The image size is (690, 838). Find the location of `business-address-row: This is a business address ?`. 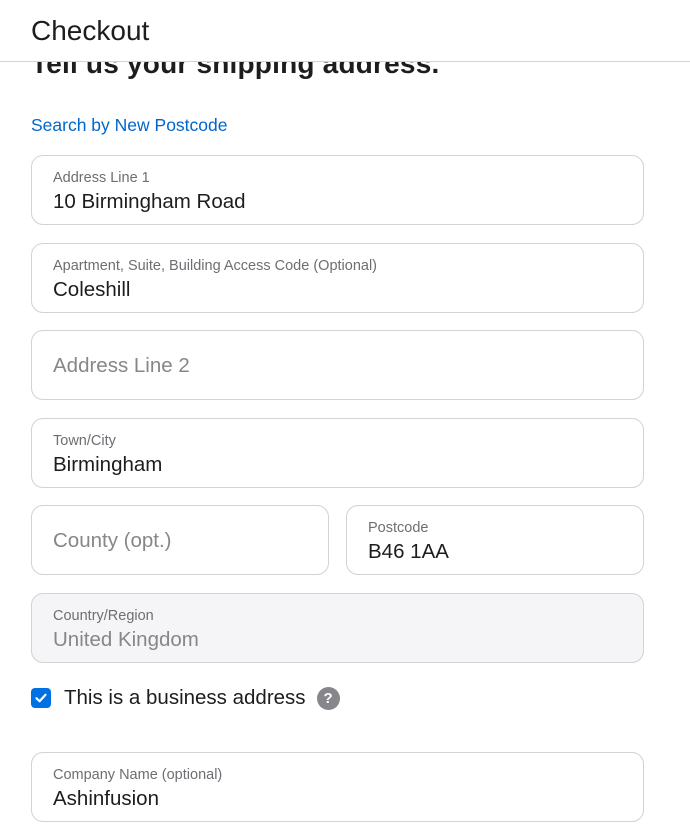

business-address-row: This is a business address ? is located at coordinates (185, 698).